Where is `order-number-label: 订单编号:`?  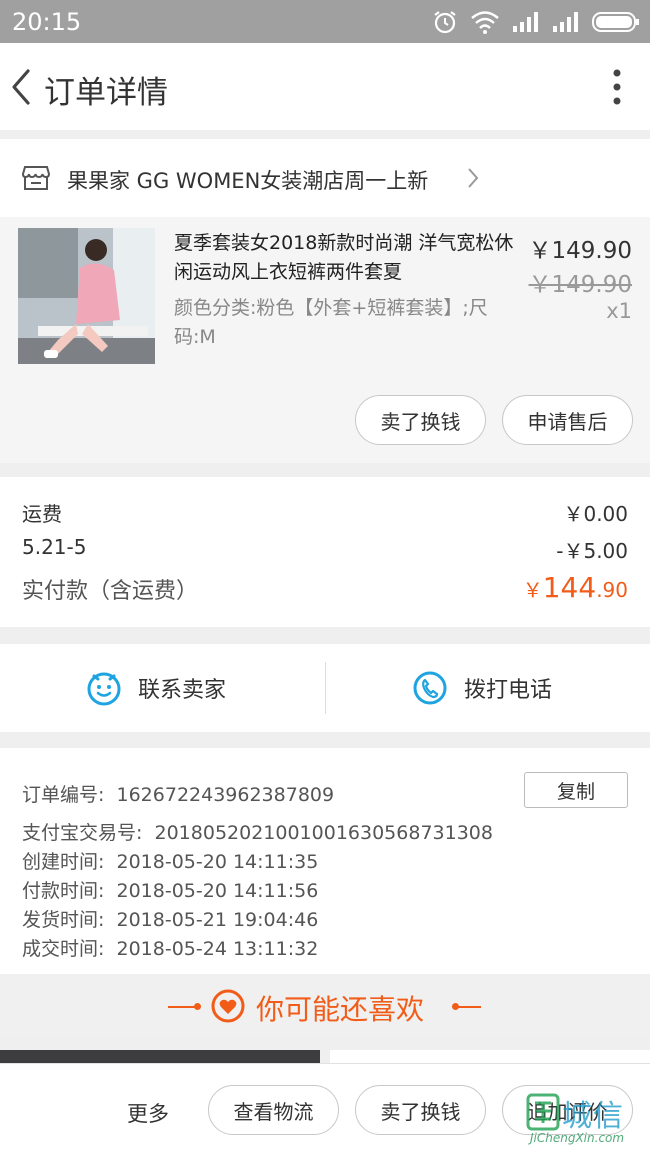
order-number-label: 订单编号: is located at coordinates (63, 795).